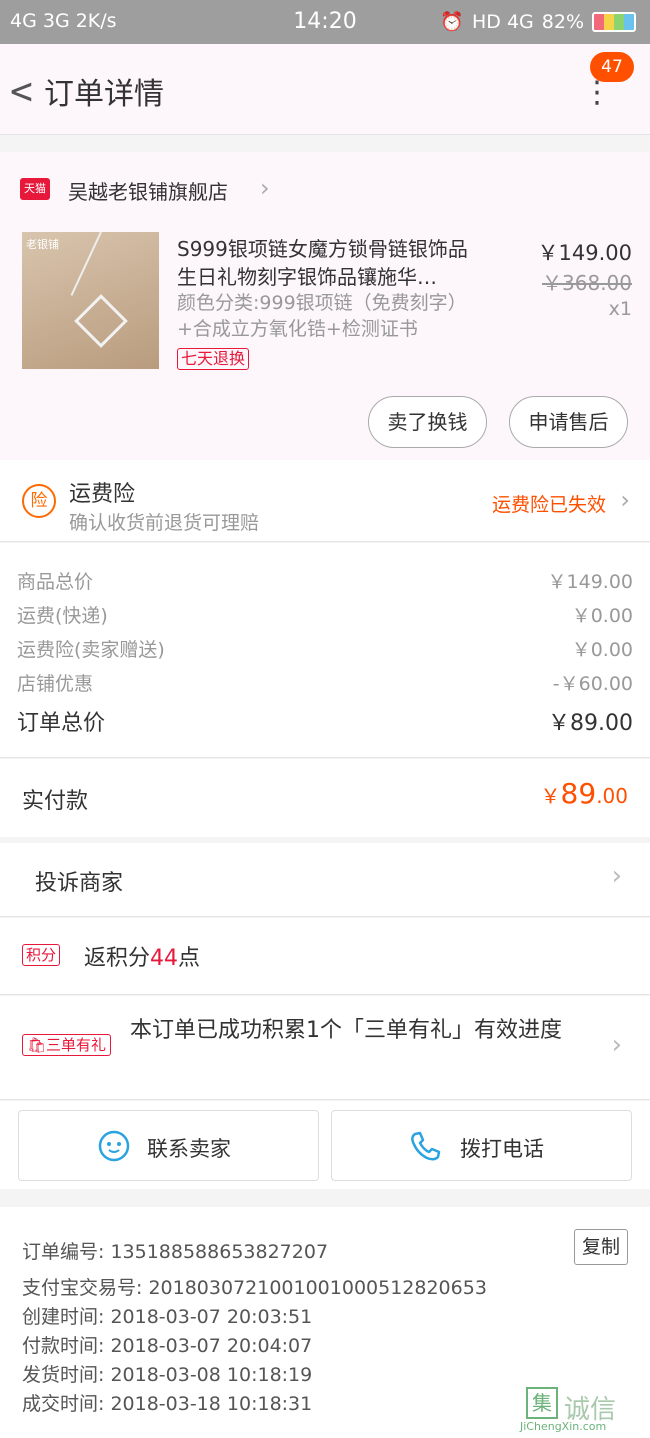 The height and width of the screenshot is (1438, 650). What do you see at coordinates (102, 494) in the screenshot?
I see `insurance-title: 运费险` at bounding box center [102, 494].